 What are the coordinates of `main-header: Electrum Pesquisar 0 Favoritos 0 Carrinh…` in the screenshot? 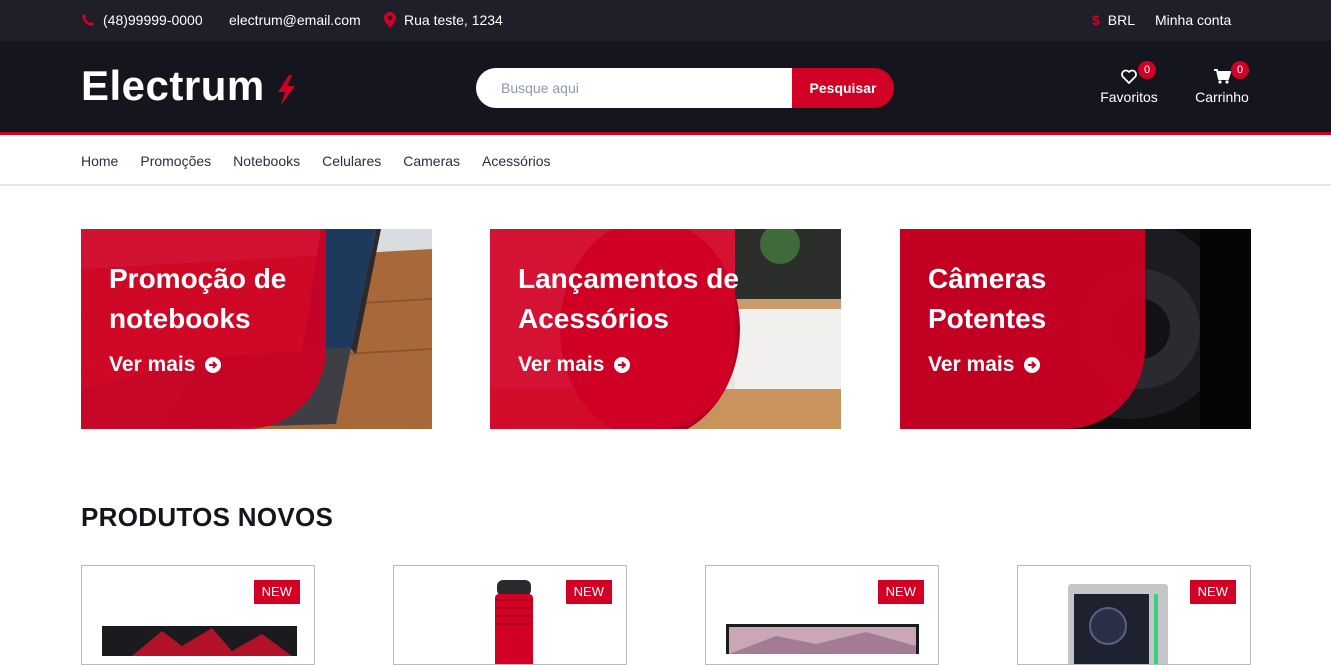 It's located at (665, 88).